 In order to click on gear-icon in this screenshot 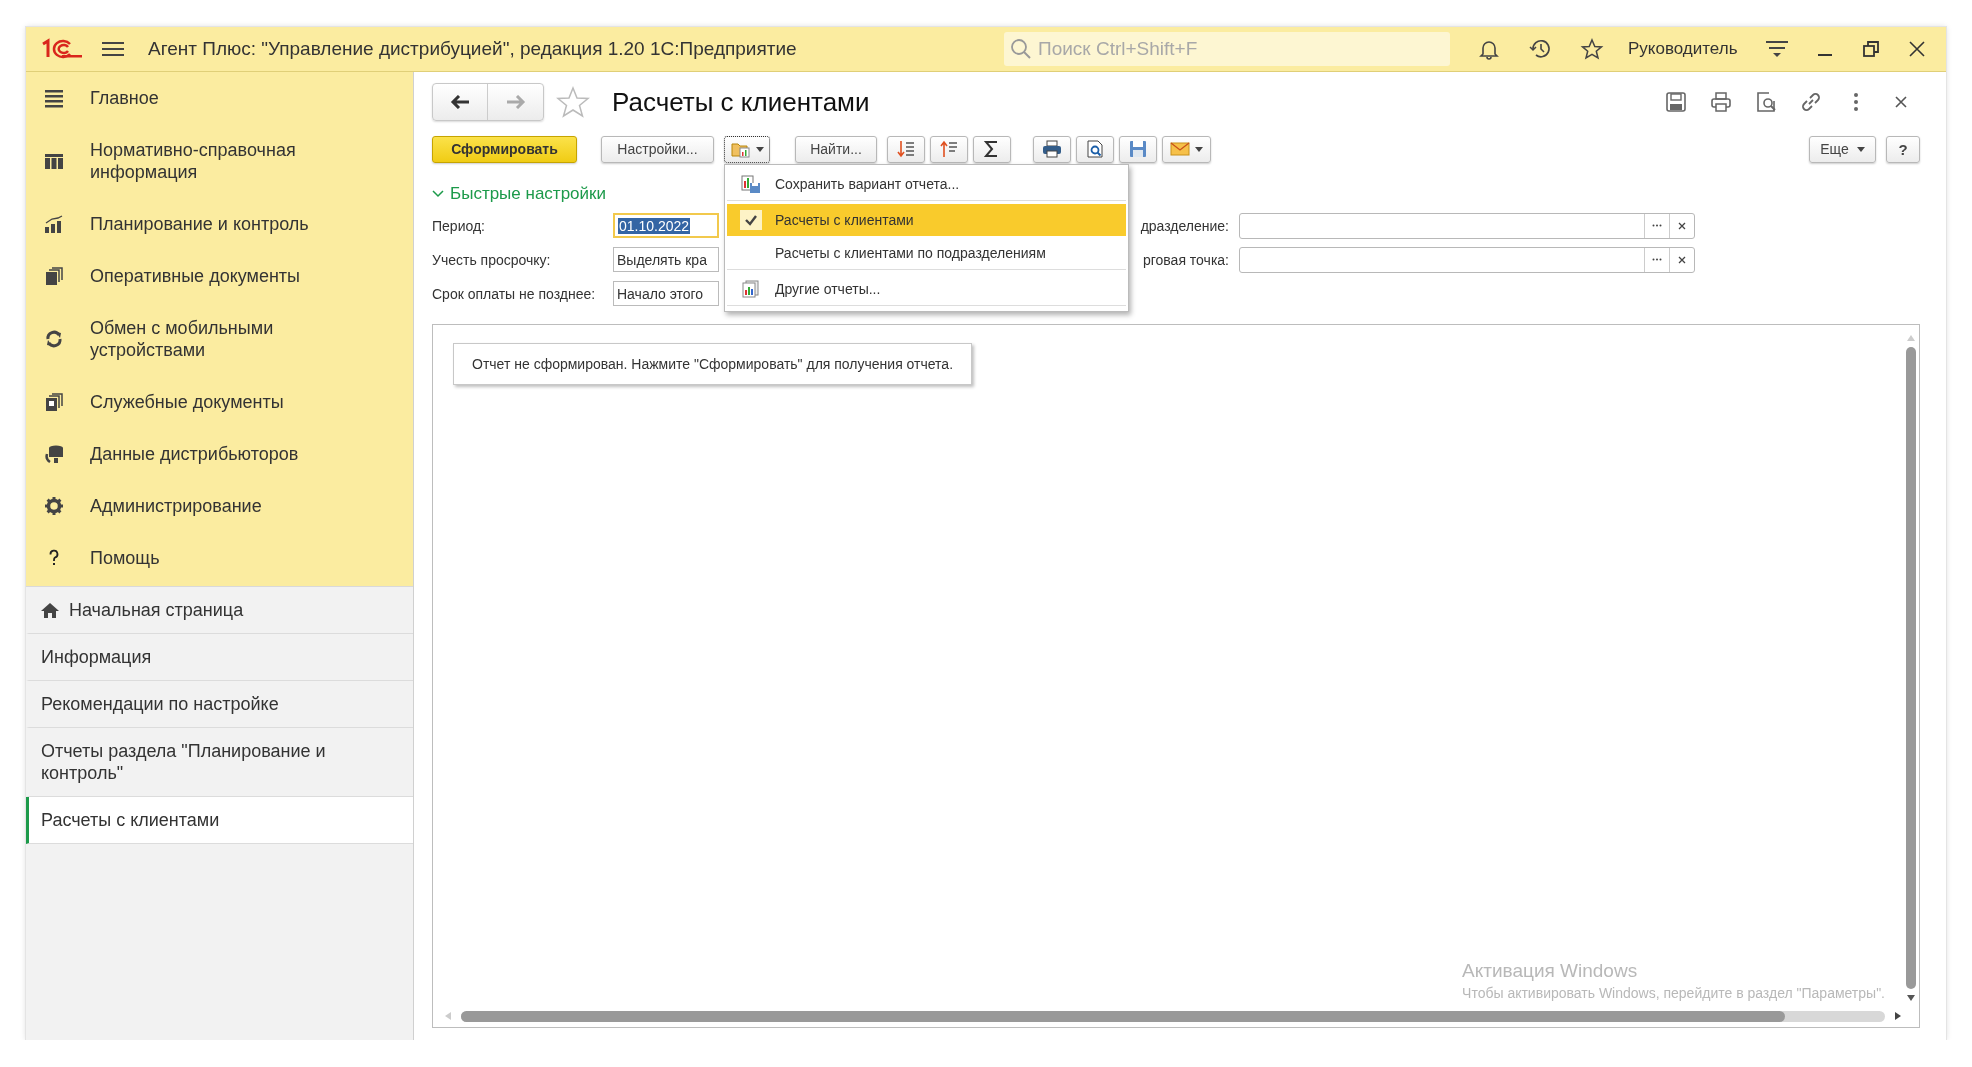, I will do `click(54, 506)`.